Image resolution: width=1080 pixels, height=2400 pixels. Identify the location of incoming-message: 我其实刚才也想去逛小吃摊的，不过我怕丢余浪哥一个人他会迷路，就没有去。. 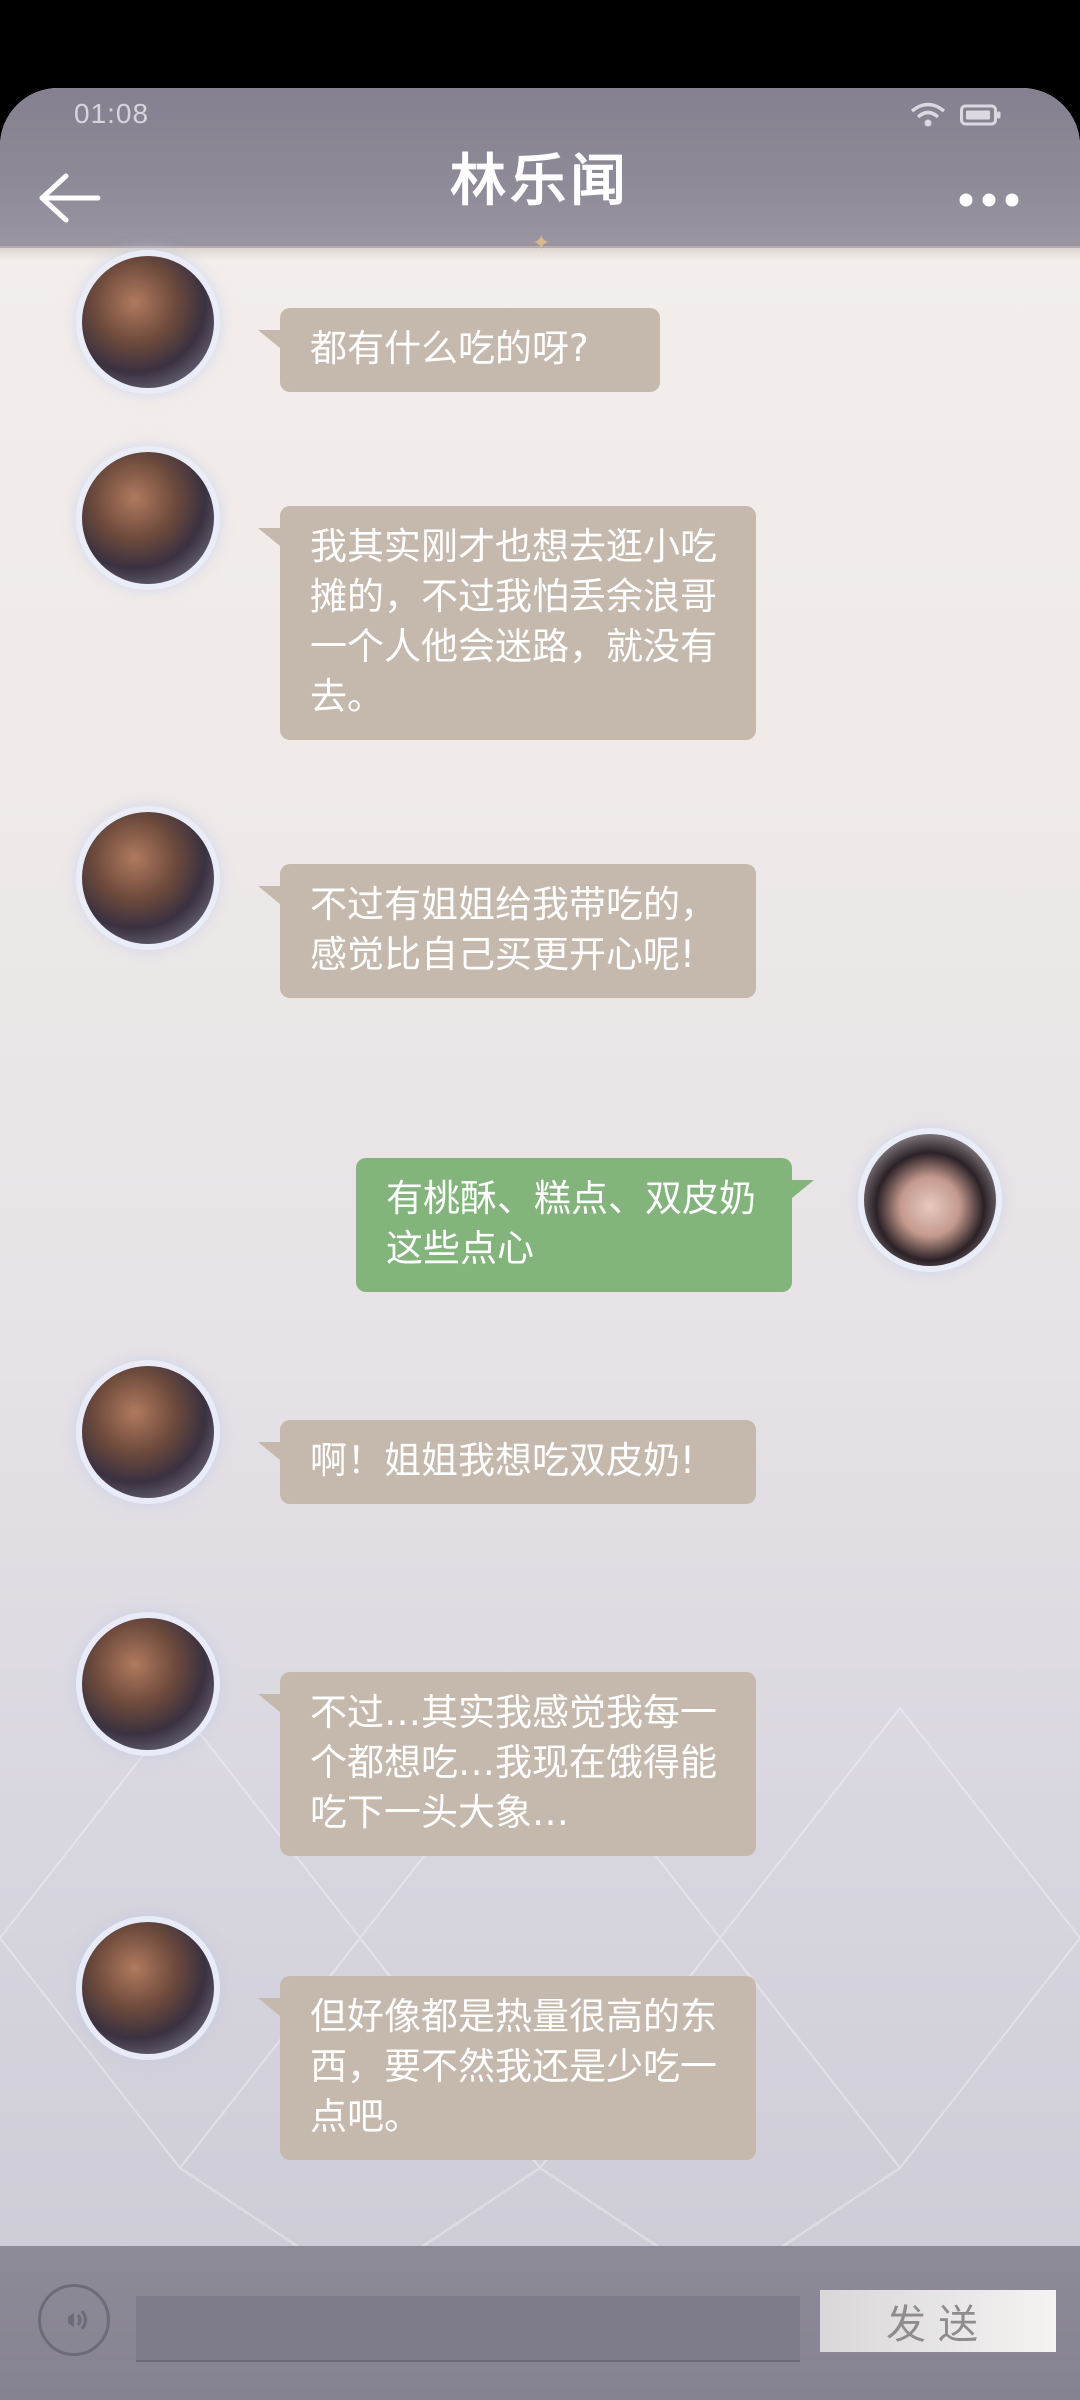
(507, 623).